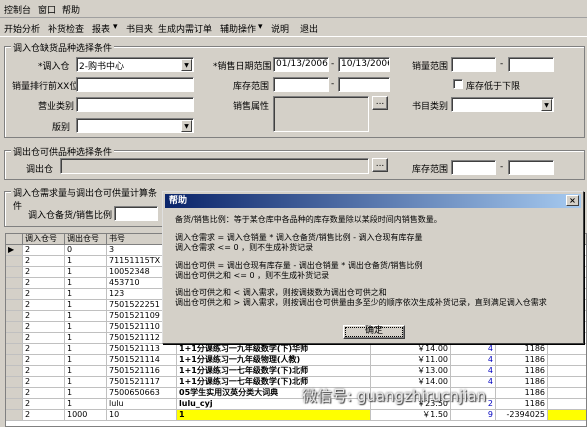 The width and height of the screenshot is (587, 427). Describe the element at coordinates (473, 167) in the screenshot. I see `out-stock-range-min` at that location.